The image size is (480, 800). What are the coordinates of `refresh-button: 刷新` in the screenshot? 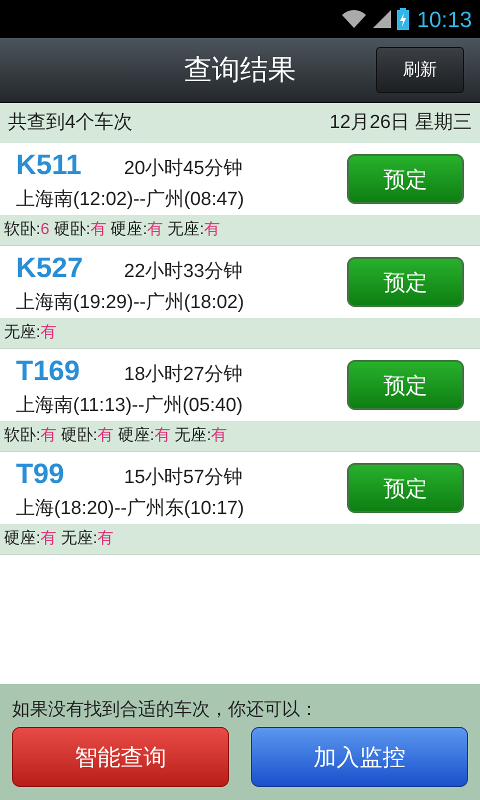 It's located at (420, 70).